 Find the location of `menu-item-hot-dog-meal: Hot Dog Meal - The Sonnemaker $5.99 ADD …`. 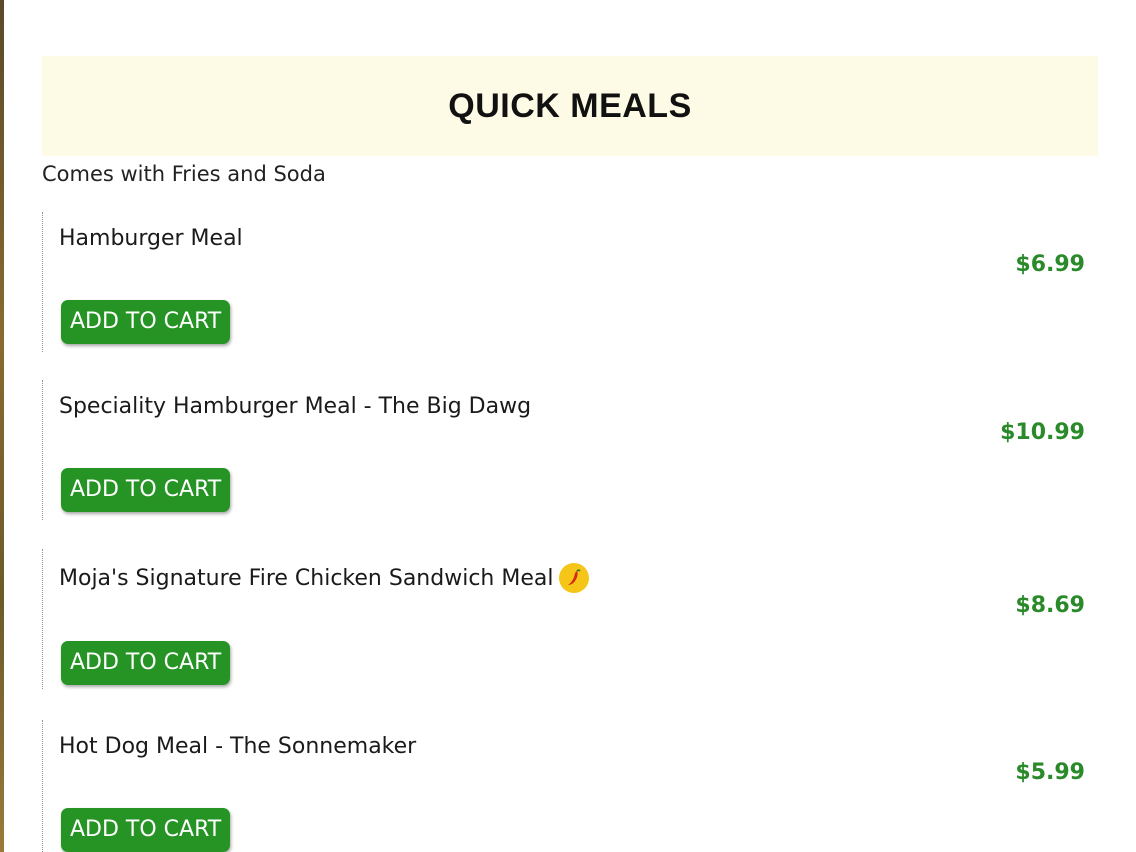

menu-item-hot-dog-meal: Hot Dog Meal - The Sonnemaker $5.99 ADD … is located at coordinates (570, 786).